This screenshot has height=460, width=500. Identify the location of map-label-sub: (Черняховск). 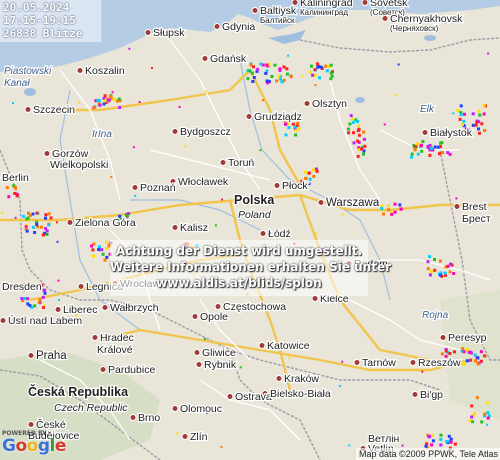
(414, 28).